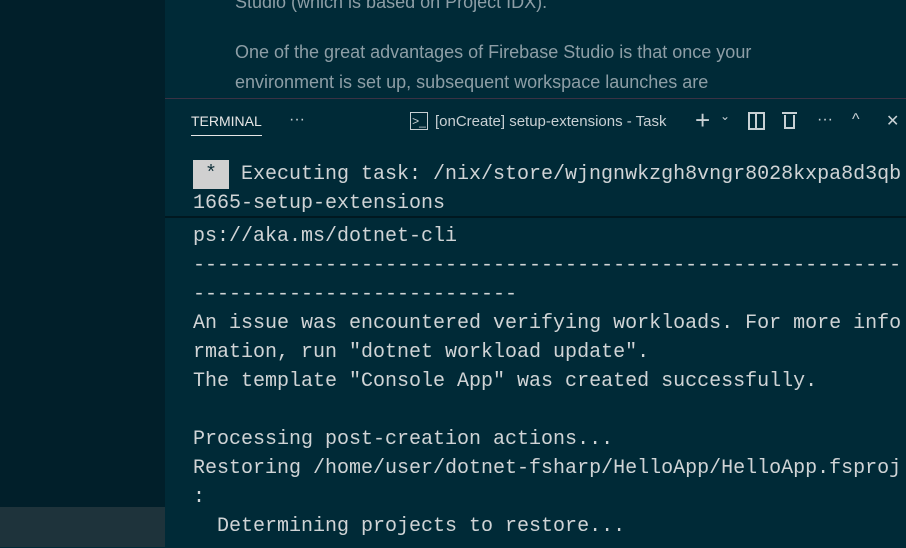 Image resolution: width=906 pixels, height=548 pixels. Describe the element at coordinates (756, 121) in the screenshot. I see `split-terminal-icon` at that location.